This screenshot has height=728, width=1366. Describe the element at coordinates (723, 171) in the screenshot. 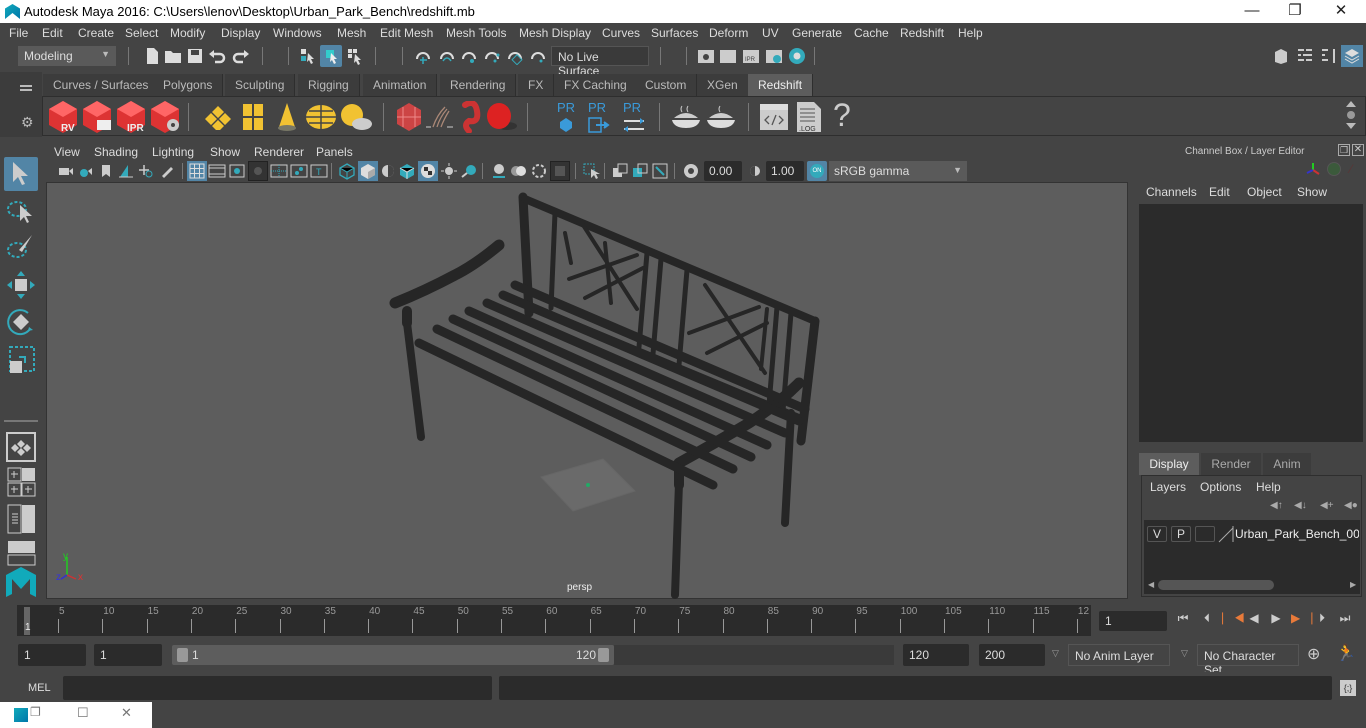

I see `exposure-field: 0.00` at that location.